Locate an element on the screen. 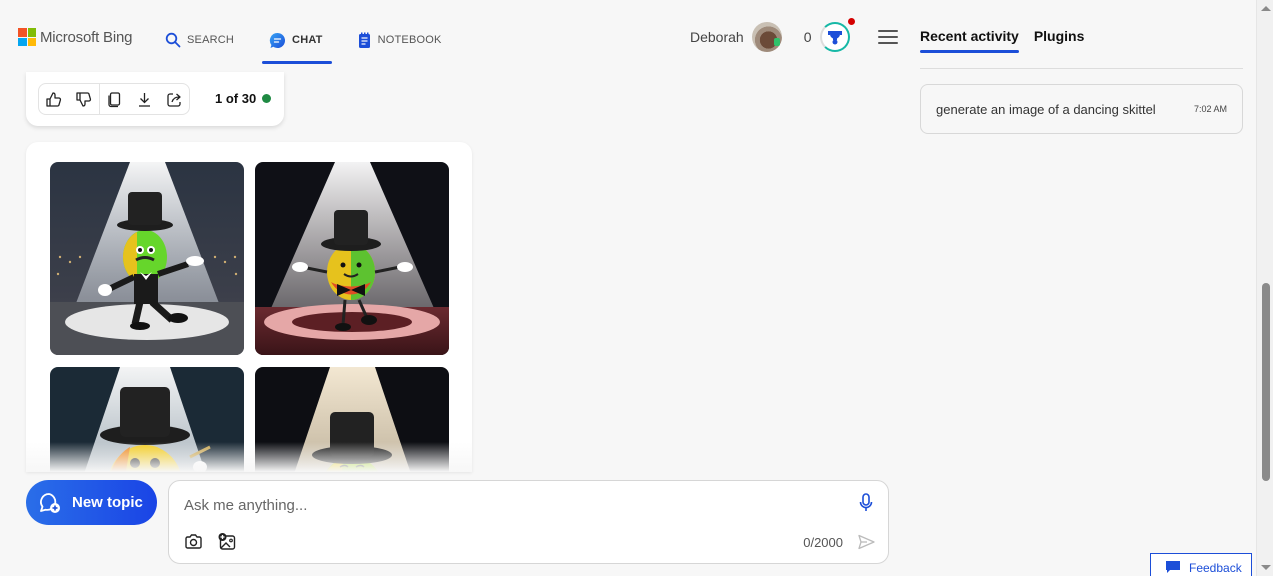 This screenshot has height=576, width=1273. image-add-icon is located at coordinates (227, 541).